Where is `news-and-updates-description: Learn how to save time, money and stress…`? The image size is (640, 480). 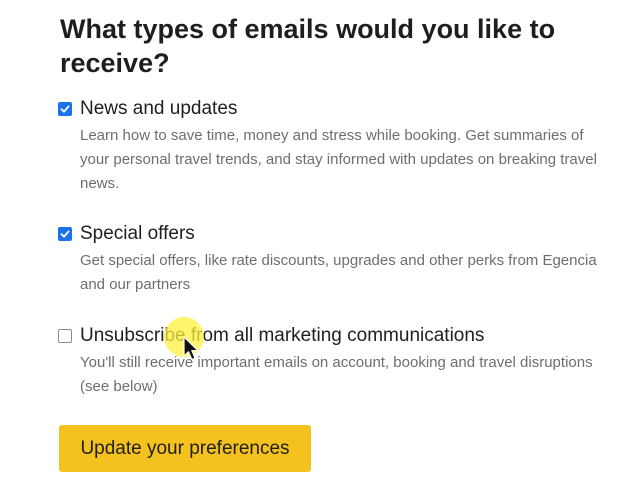 news-and-updates-description: Learn how to save time, money and stress… is located at coordinates (338, 159).